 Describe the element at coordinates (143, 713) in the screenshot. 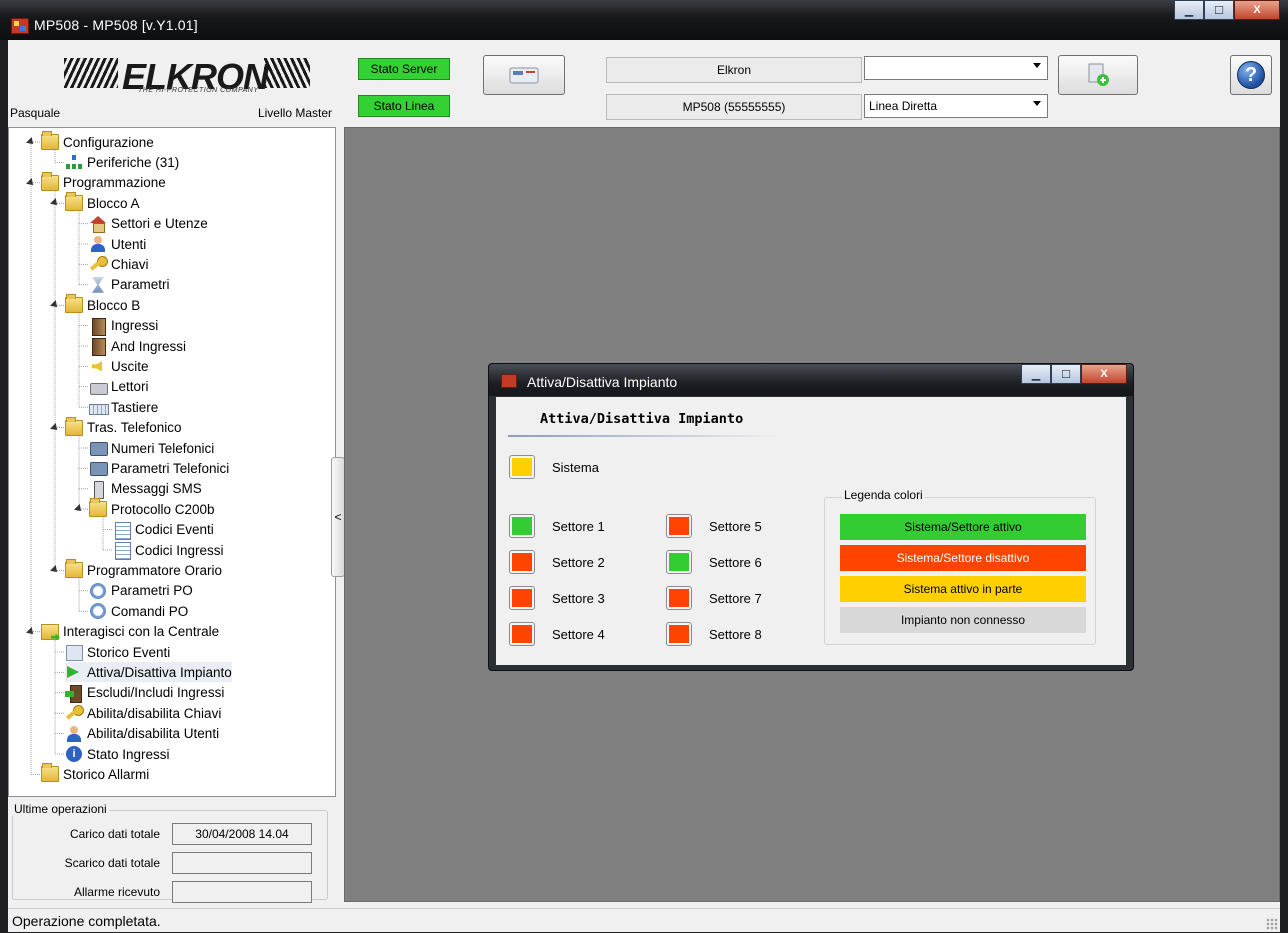

I see `tree-item: Abilita/disabilita Chiavi` at that location.